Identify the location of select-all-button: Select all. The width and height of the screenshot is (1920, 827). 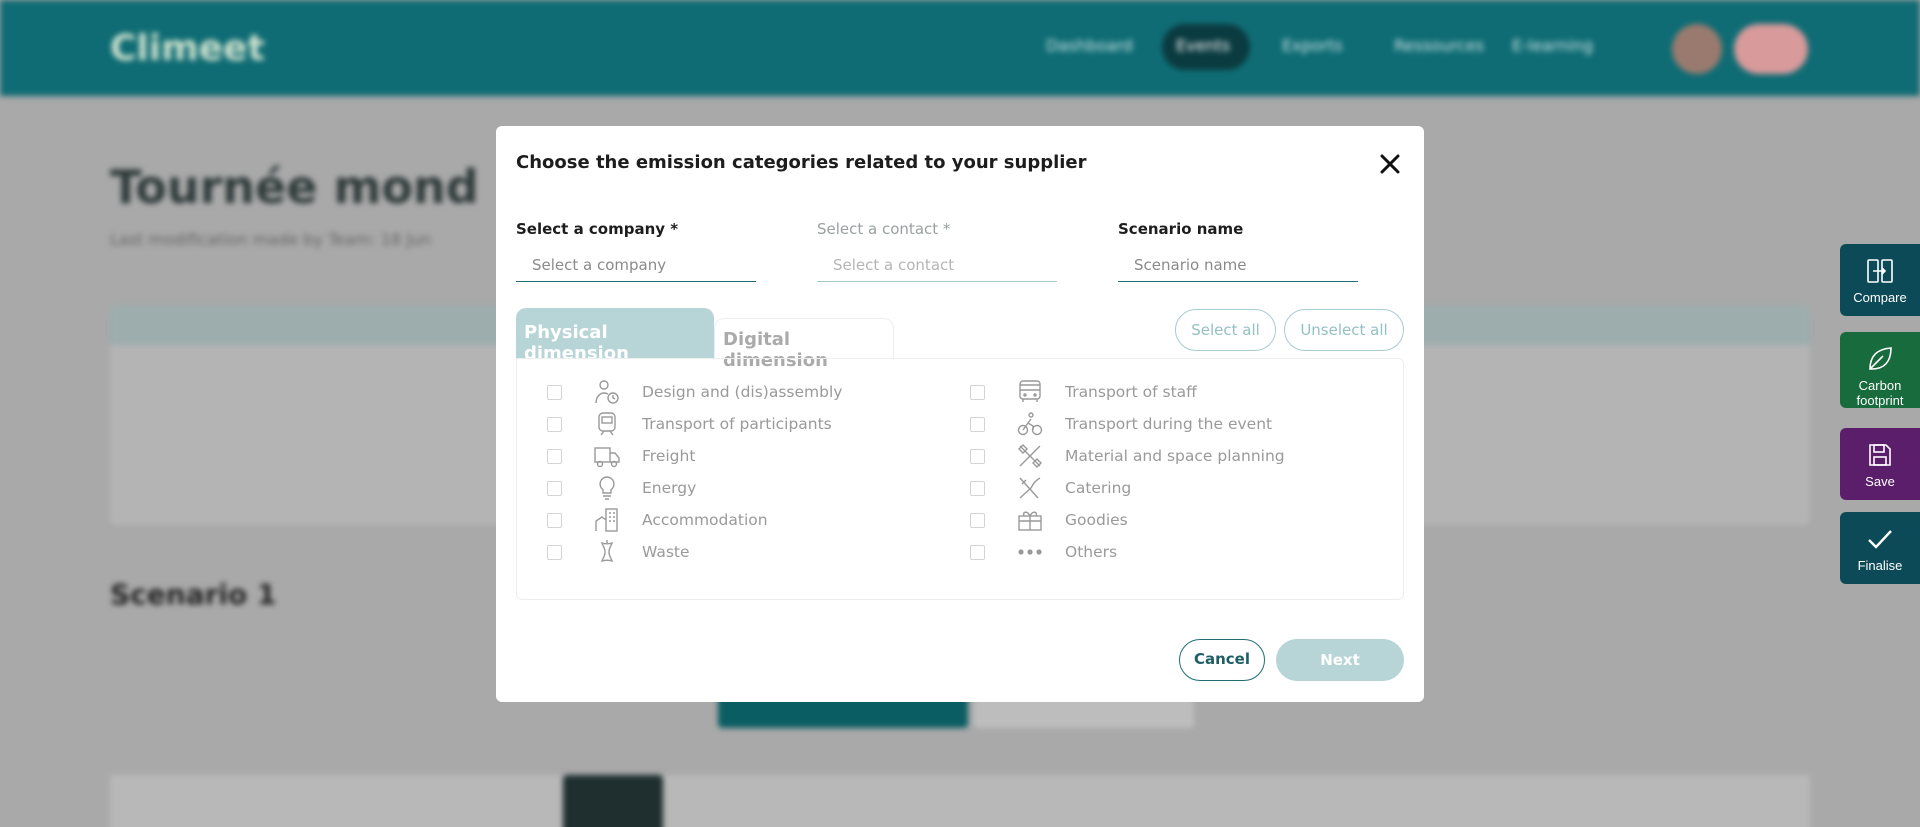
(1225, 330).